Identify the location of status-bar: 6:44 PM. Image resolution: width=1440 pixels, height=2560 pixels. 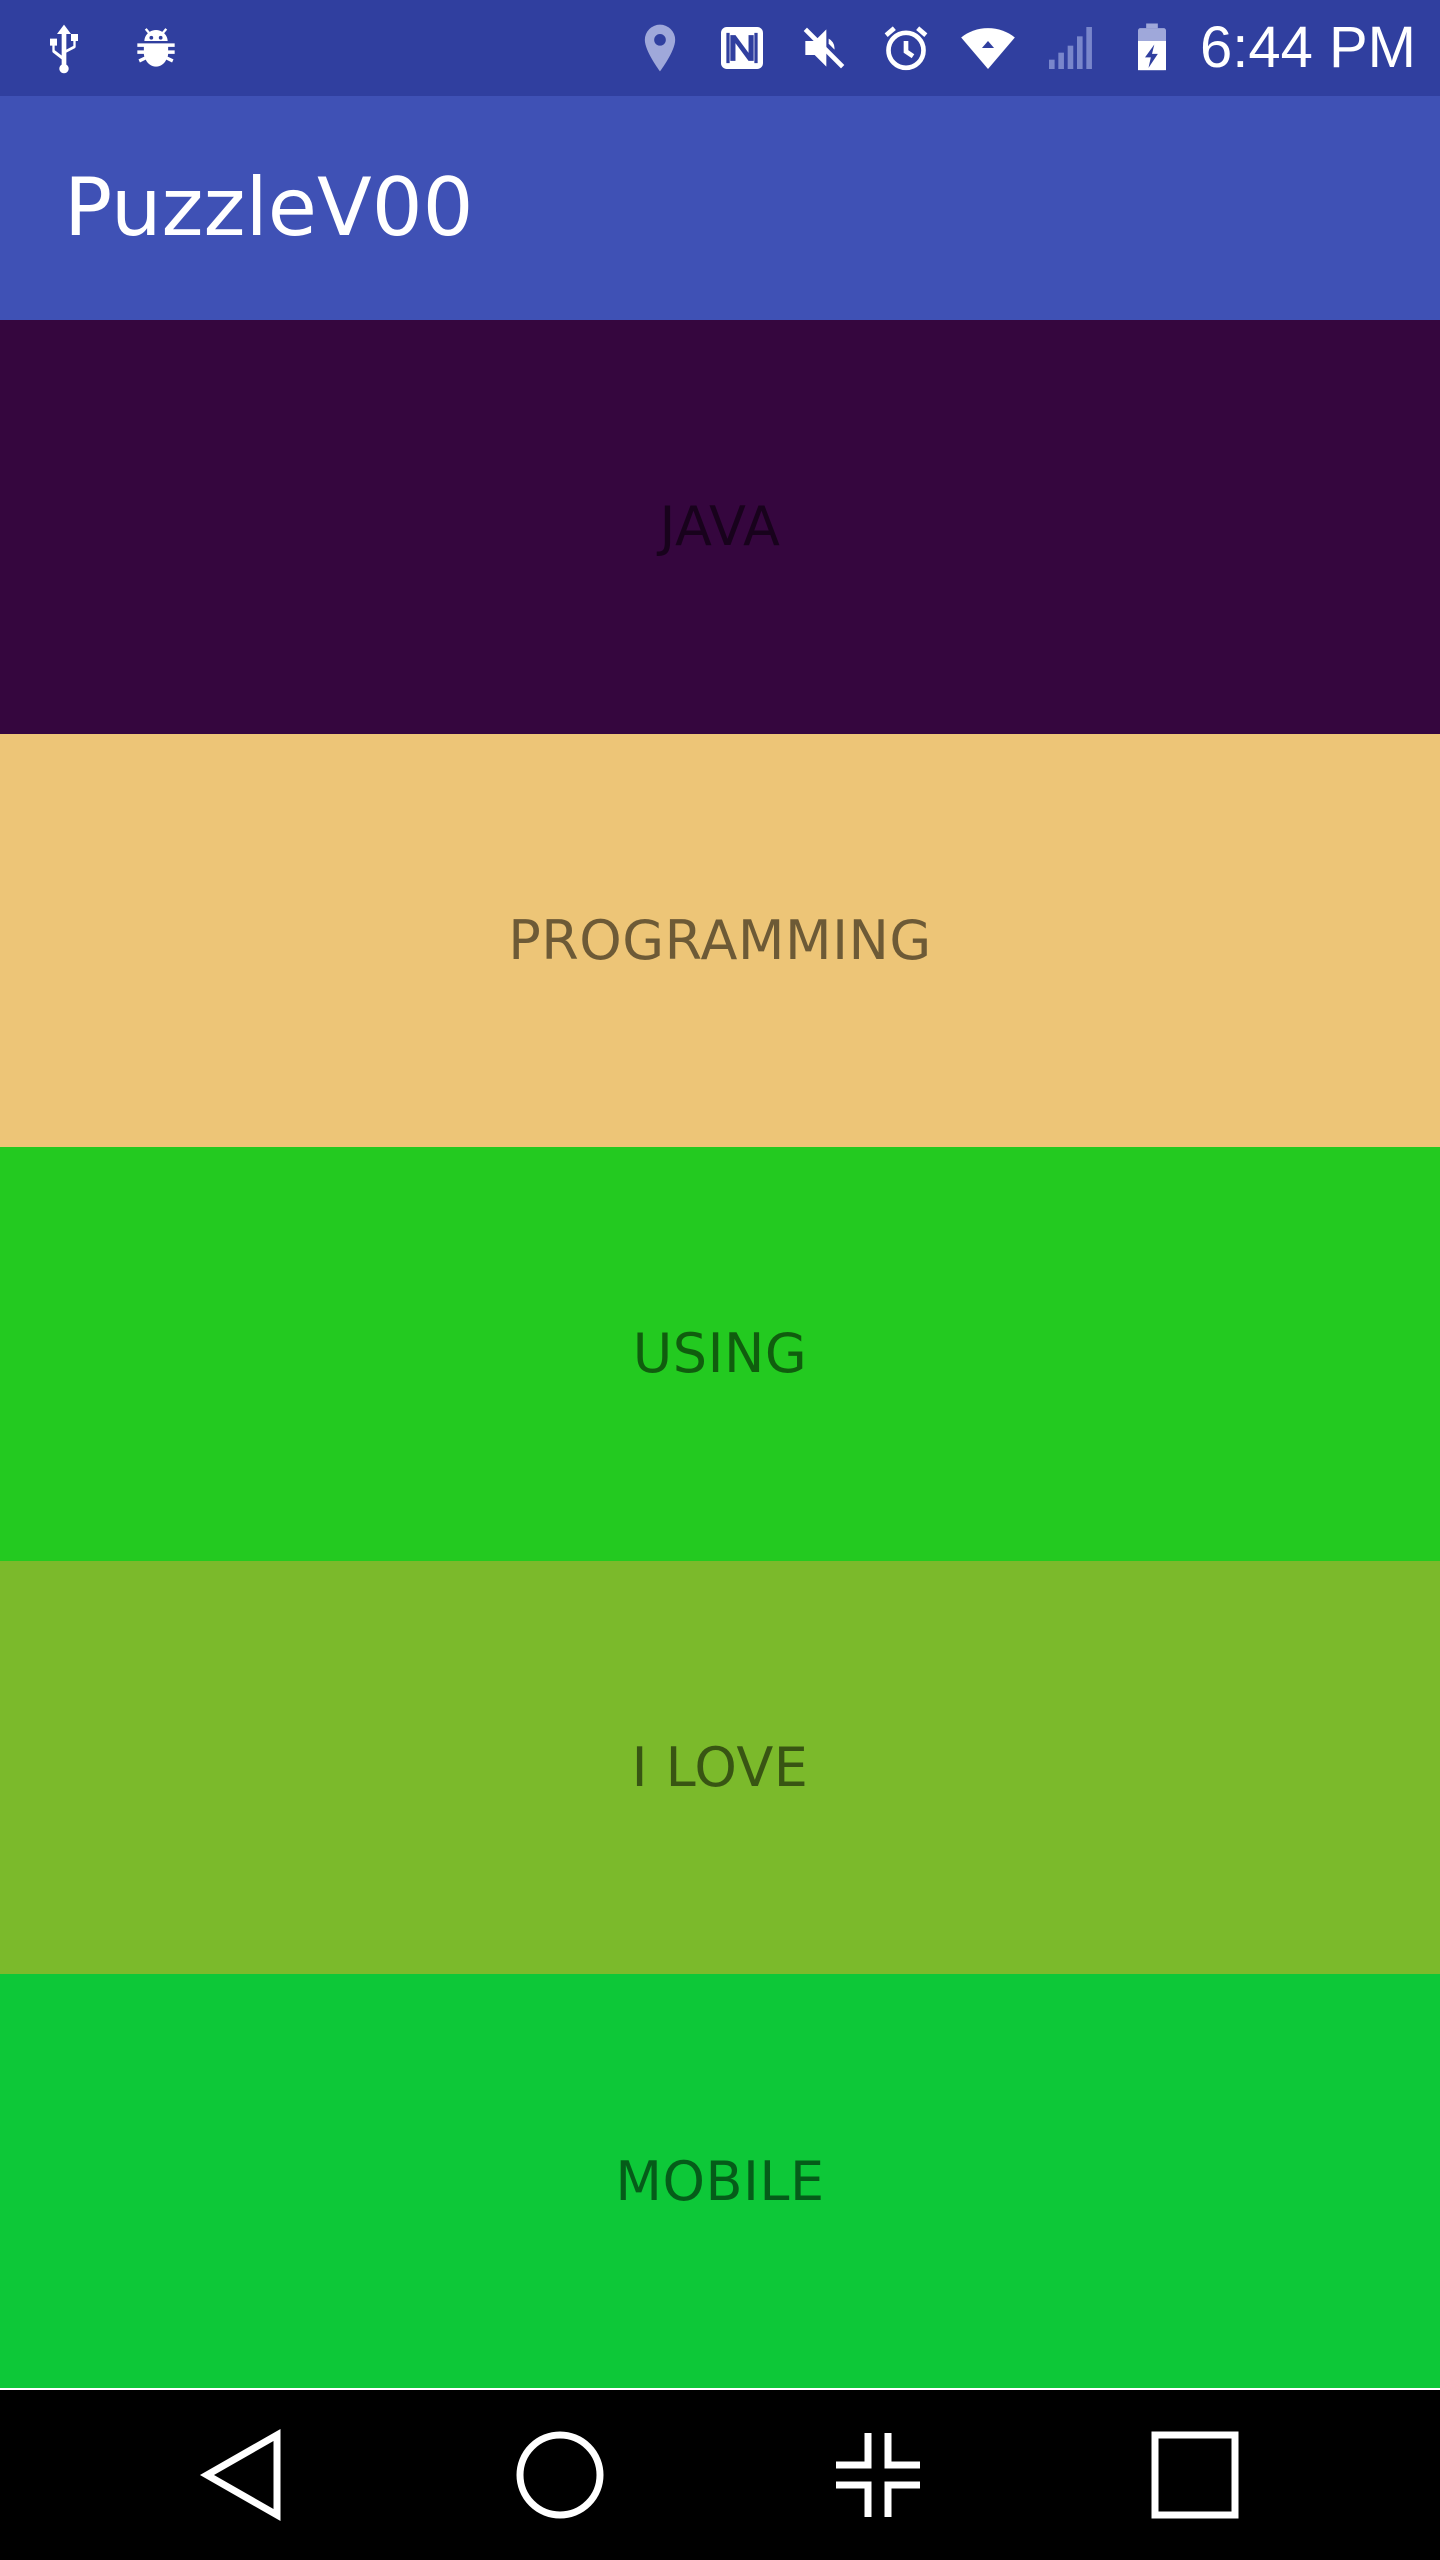
(720, 48).